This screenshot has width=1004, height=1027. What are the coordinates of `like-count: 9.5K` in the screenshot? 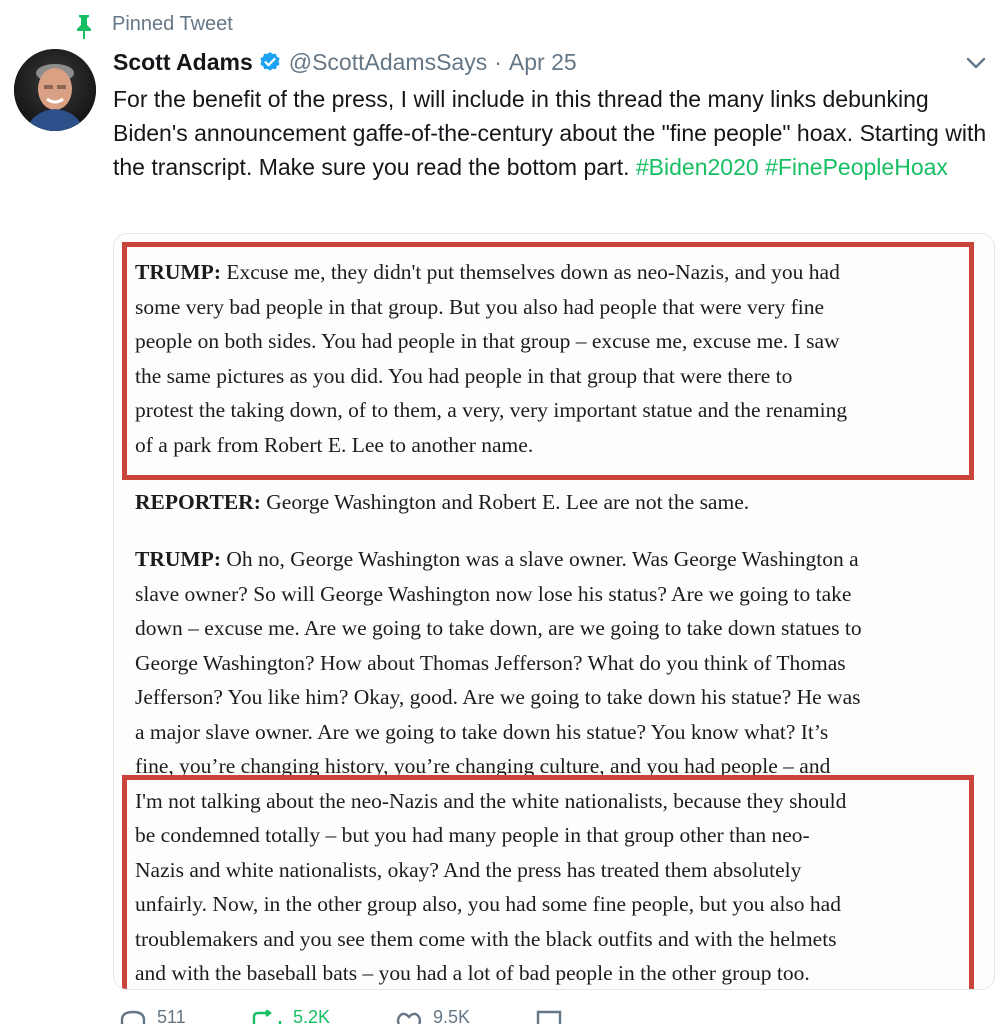 It's located at (452, 1017).